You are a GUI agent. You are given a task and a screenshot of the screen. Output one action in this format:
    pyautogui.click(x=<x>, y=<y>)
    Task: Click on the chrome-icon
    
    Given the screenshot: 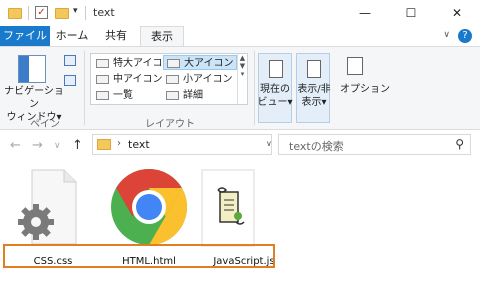 What is the action you would take?
    pyautogui.click(x=149, y=207)
    